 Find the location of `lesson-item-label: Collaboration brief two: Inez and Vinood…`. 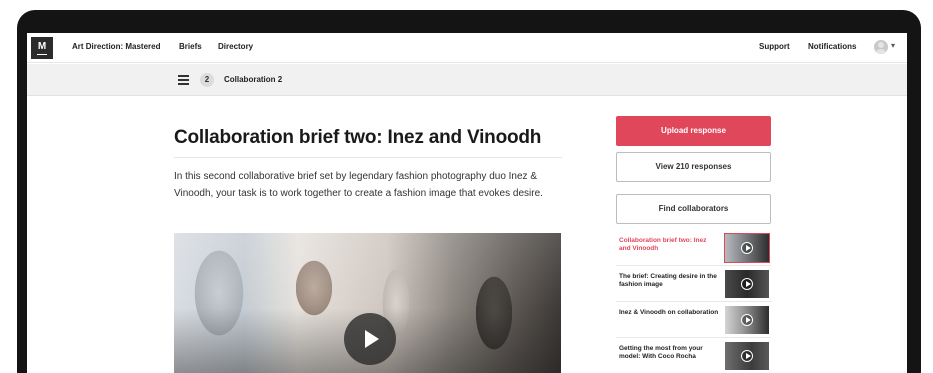

lesson-item-label: Collaboration brief two: Inez and Vinood… is located at coordinates (663, 244).